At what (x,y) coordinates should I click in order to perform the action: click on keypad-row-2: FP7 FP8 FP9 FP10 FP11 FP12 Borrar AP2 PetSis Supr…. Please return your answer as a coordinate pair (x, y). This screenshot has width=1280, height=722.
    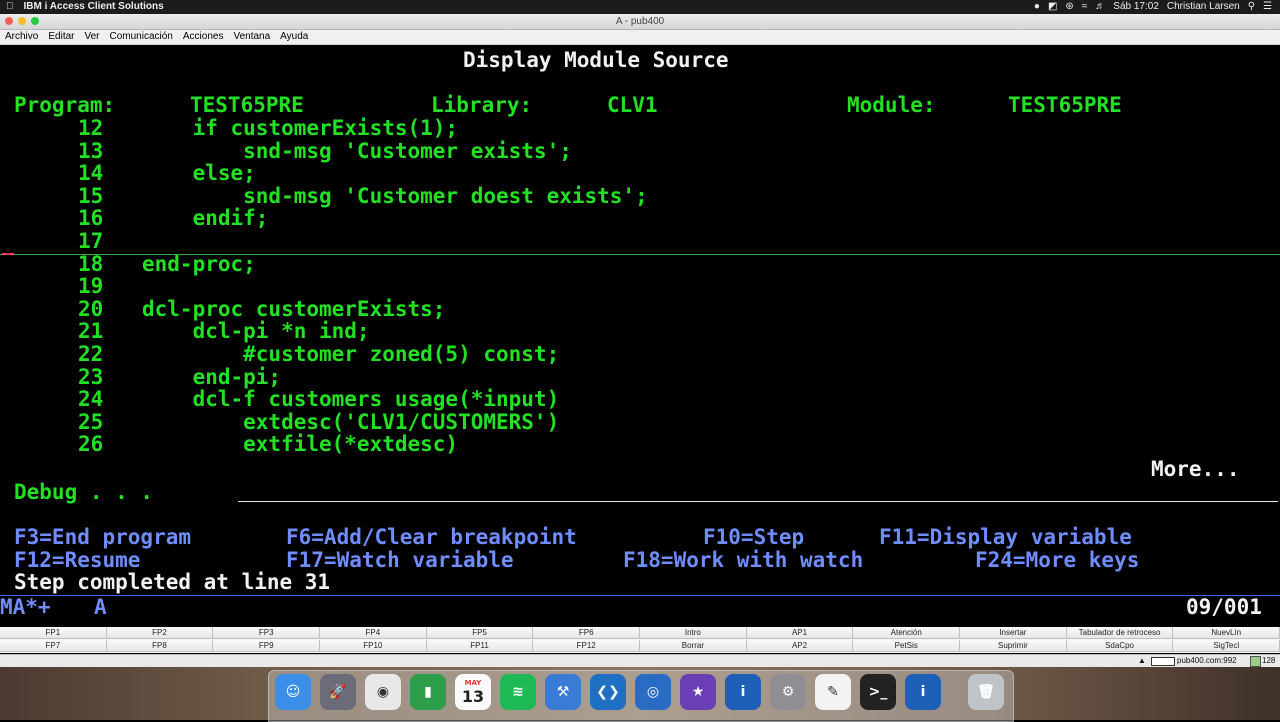
    Looking at the image, I should click on (640, 646).